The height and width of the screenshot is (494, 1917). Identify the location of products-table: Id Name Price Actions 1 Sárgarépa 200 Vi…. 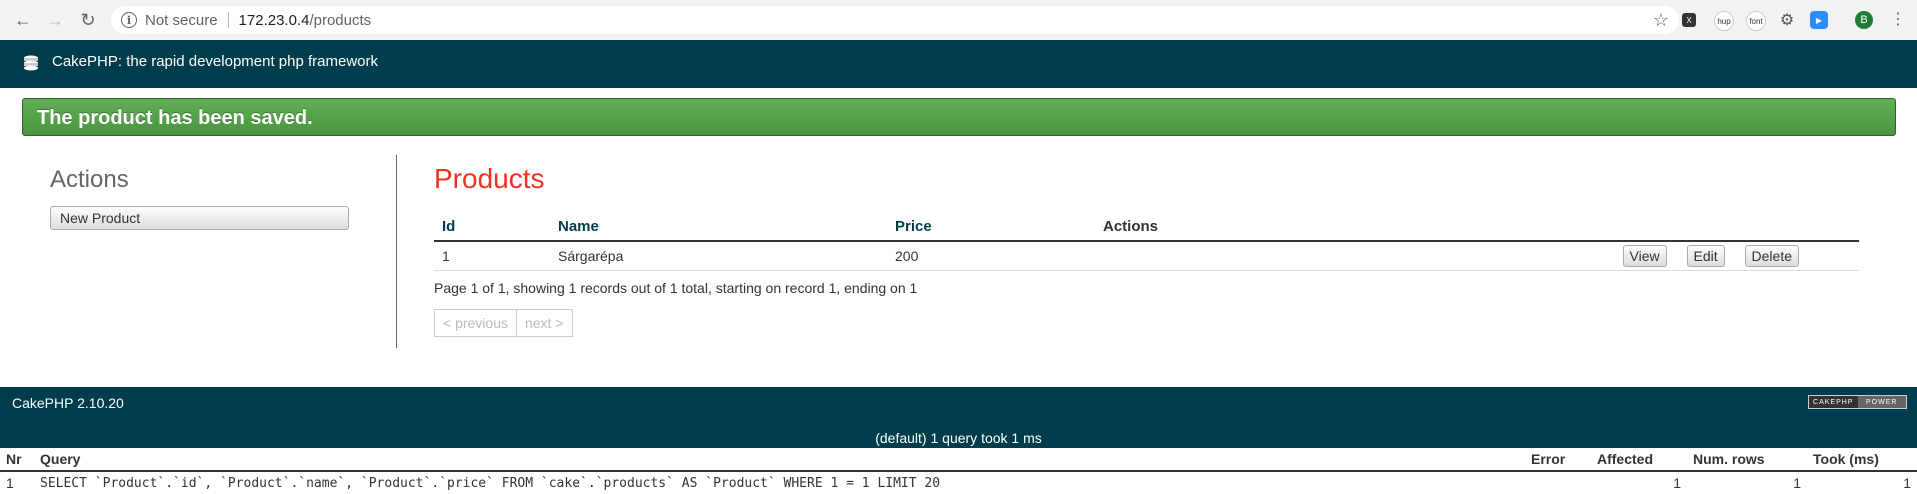
(1146, 241).